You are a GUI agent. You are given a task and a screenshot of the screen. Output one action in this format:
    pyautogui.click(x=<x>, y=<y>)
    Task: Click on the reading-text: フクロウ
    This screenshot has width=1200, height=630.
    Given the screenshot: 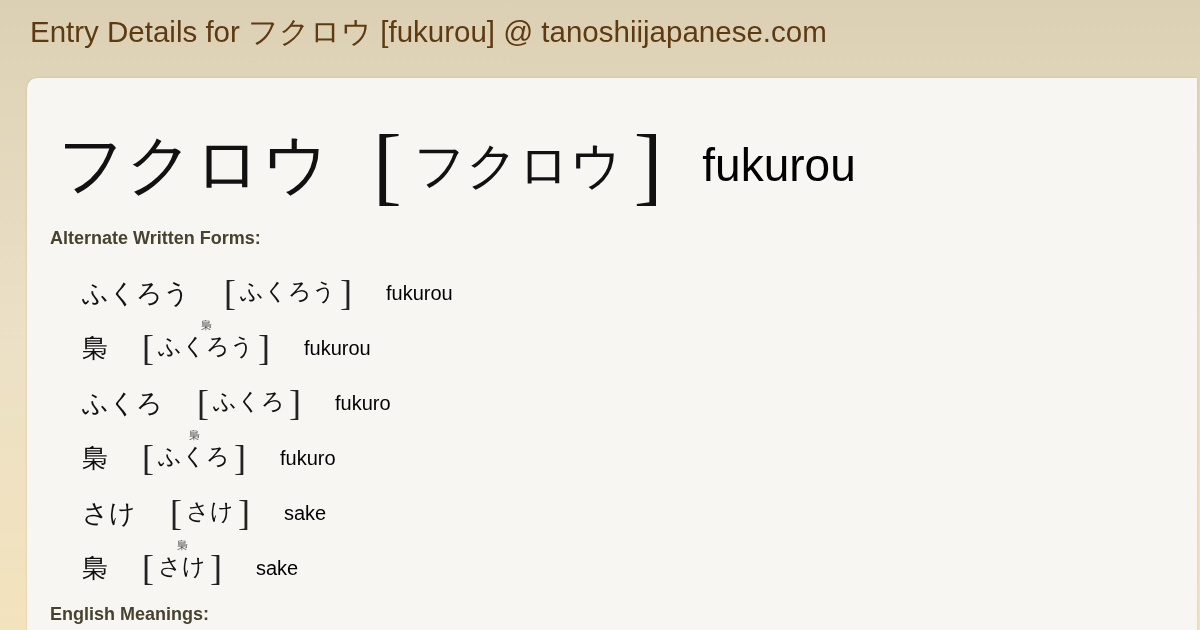 What is the action you would take?
    pyautogui.click(x=517, y=165)
    